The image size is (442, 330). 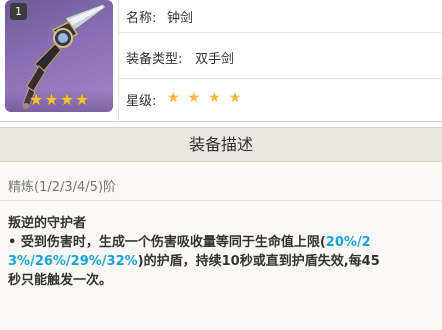 What do you see at coordinates (154, 59) in the screenshot?
I see `type-label: 装备类型:` at bounding box center [154, 59].